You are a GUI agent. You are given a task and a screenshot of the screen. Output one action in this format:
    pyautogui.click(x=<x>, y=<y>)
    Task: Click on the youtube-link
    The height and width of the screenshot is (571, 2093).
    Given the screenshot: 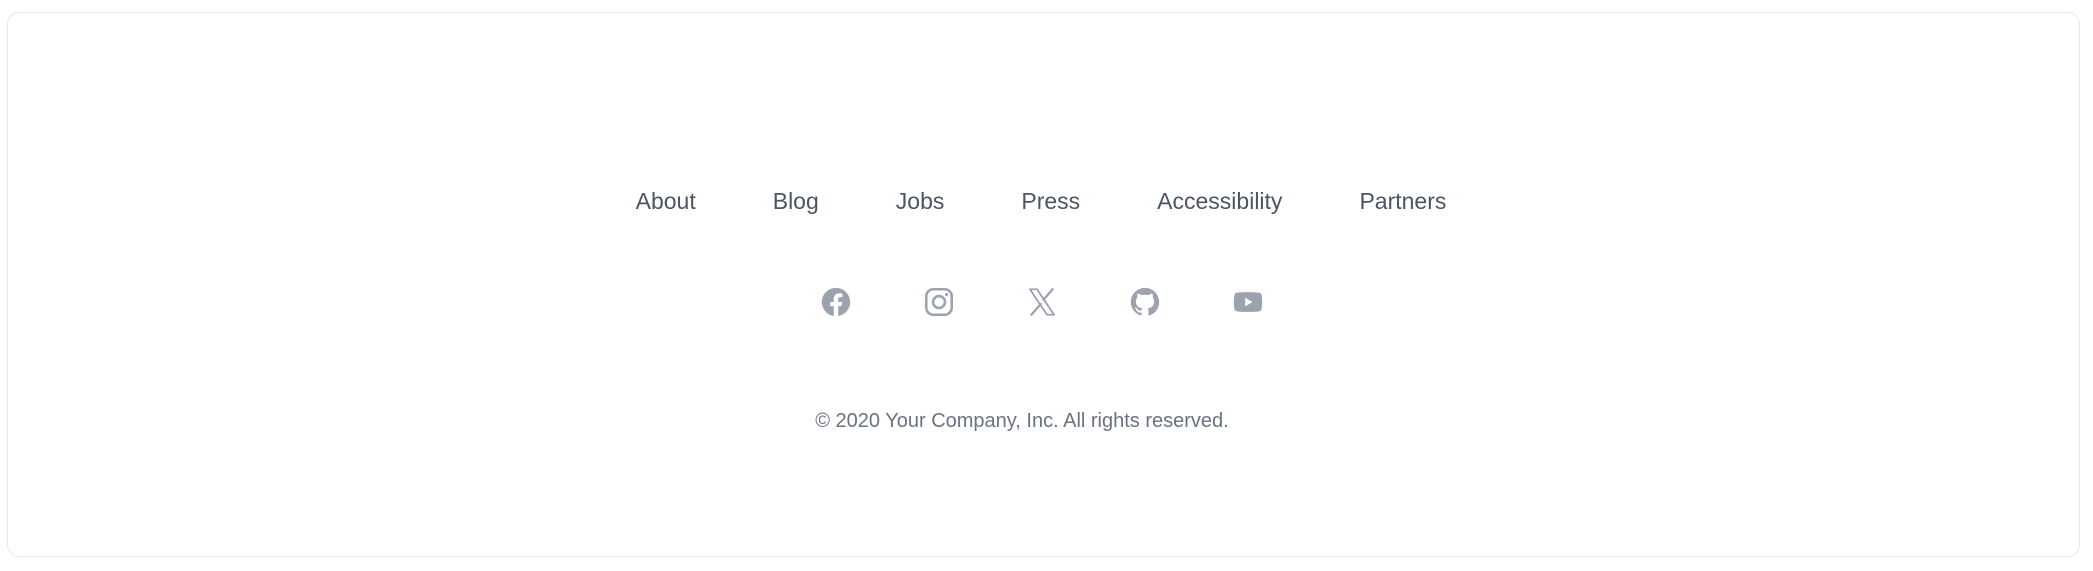 What is the action you would take?
    pyautogui.click(x=1248, y=302)
    